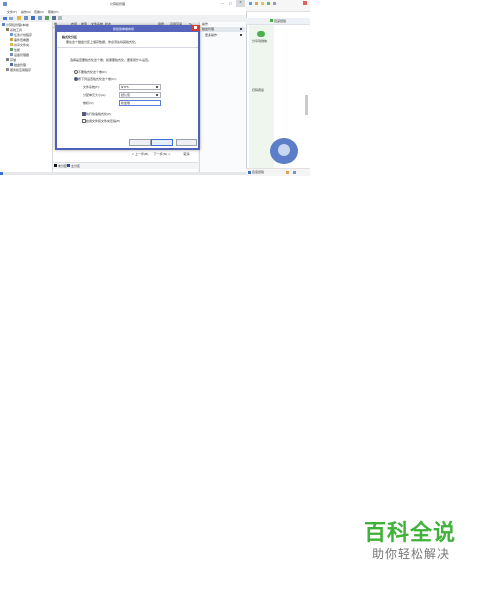  Describe the element at coordinates (278, 172) in the screenshot. I see `browser-status-bar: 百度经验` at that location.